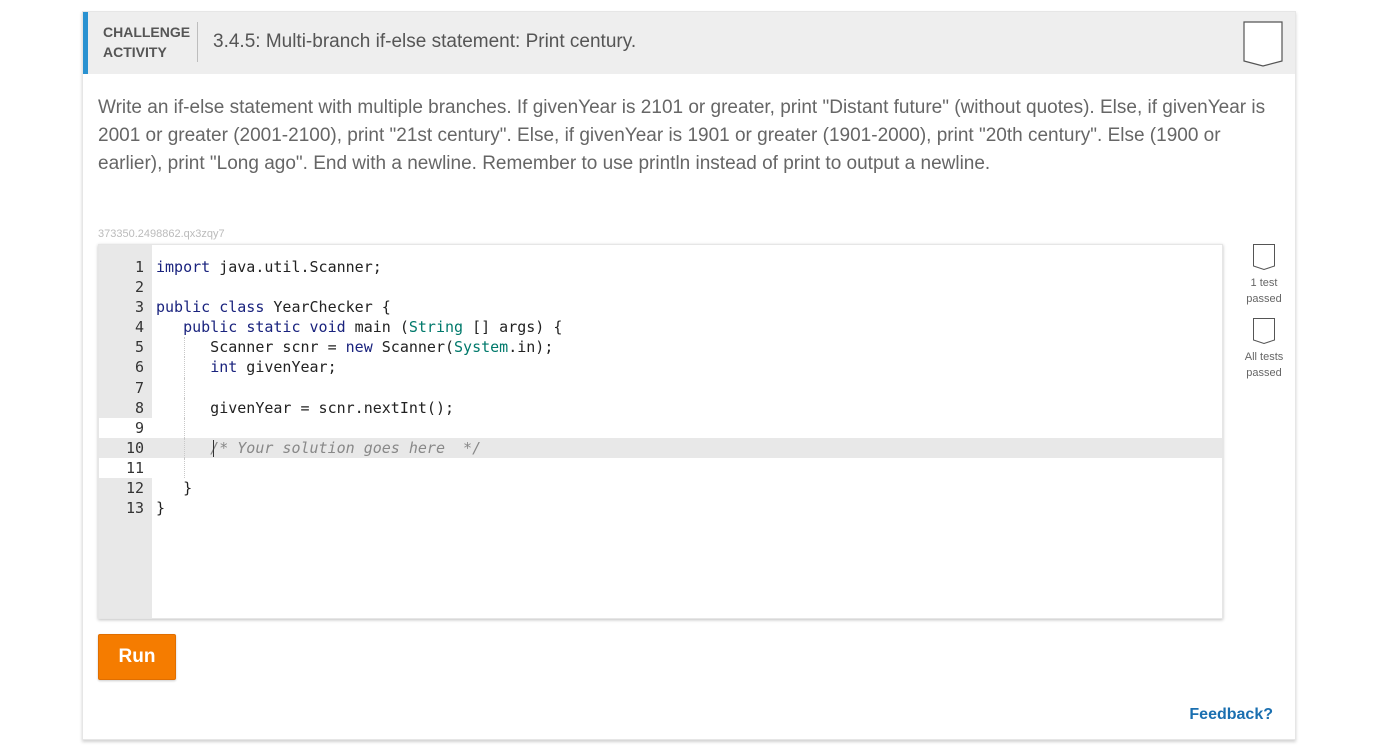  What do you see at coordinates (134, 488) in the screenshot?
I see `line-number: 12` at bounding box center [134, 488].